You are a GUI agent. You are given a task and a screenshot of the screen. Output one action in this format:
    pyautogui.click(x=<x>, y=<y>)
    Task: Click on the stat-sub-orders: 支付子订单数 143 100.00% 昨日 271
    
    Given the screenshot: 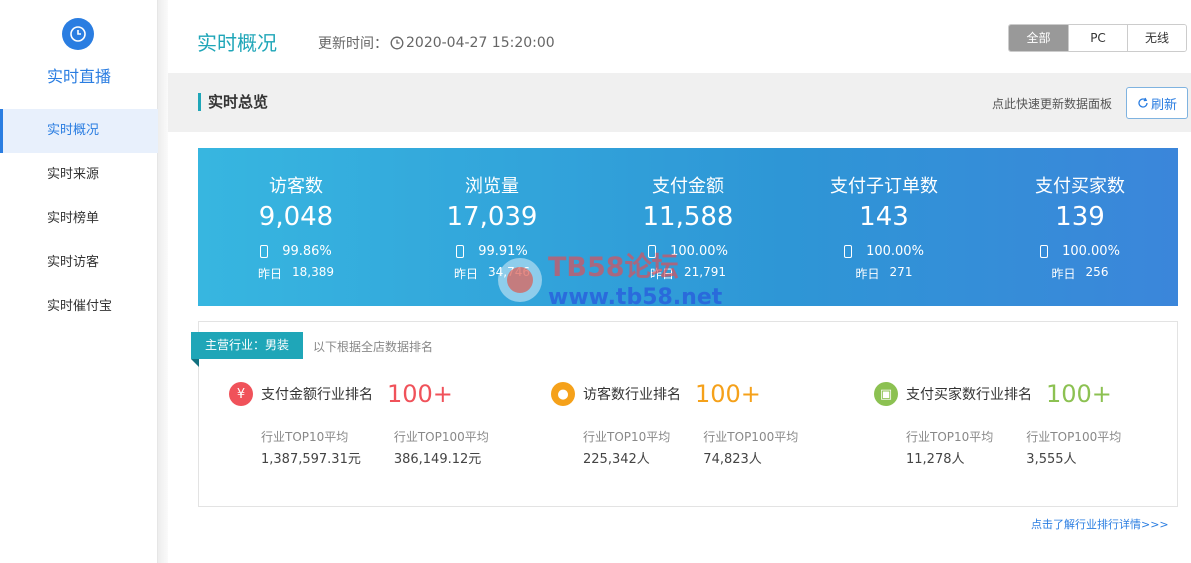 What is the action you would take?
    pyautogui.click(x=884, y=227)
    